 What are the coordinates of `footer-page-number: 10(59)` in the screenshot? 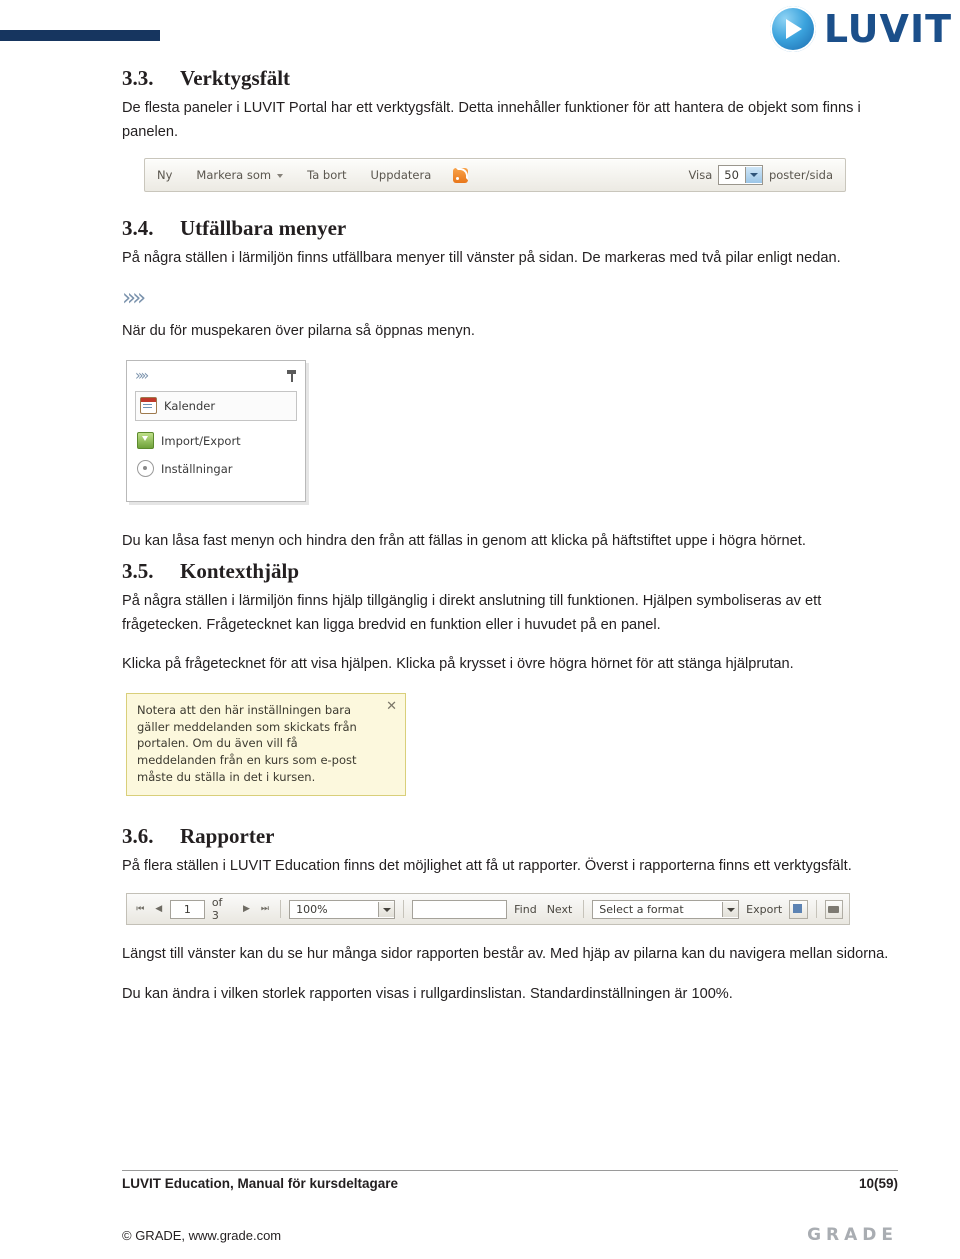 It's located at (878, 1183).